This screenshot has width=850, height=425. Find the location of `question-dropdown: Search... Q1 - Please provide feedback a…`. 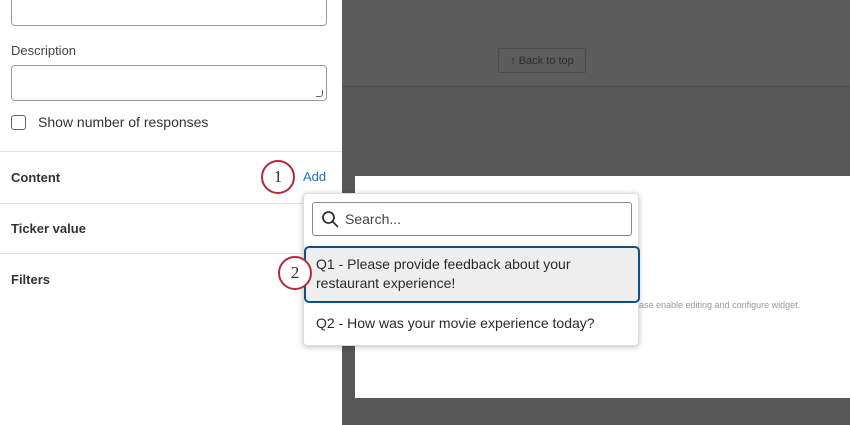

question-dropdown: Search... Q1 - Please provide feedback a… is located at coordinates (471, 269).